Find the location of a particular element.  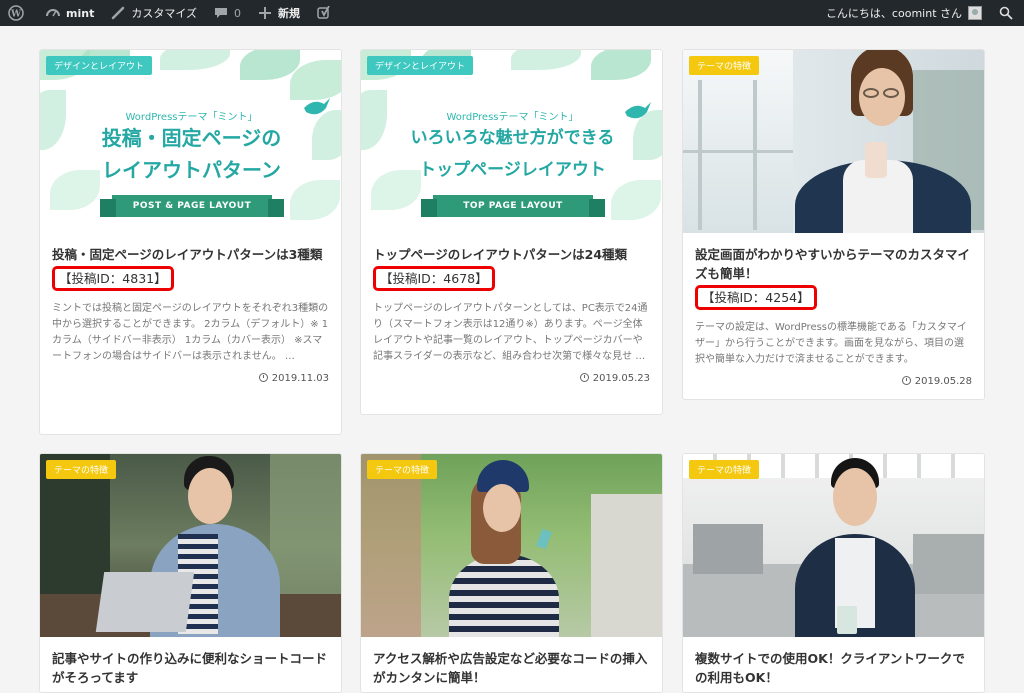

admin-bar: W mint カスタマイズ 0 新規 こんにちは、coomint さん is located at coordinates (512, 13).